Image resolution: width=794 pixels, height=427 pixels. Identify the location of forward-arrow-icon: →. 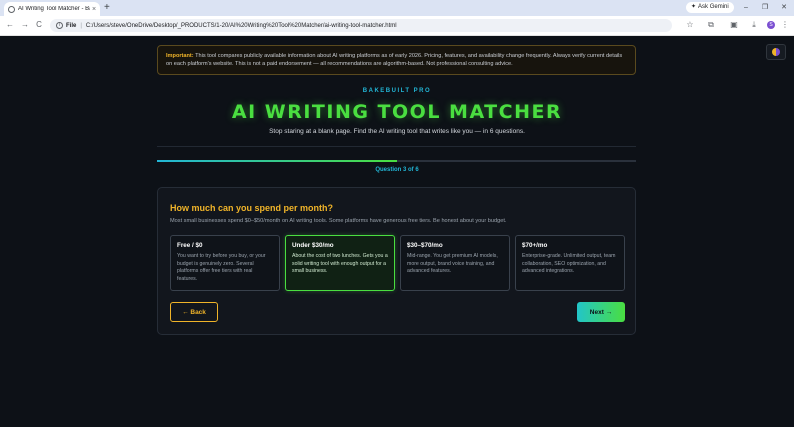
(25, 25).